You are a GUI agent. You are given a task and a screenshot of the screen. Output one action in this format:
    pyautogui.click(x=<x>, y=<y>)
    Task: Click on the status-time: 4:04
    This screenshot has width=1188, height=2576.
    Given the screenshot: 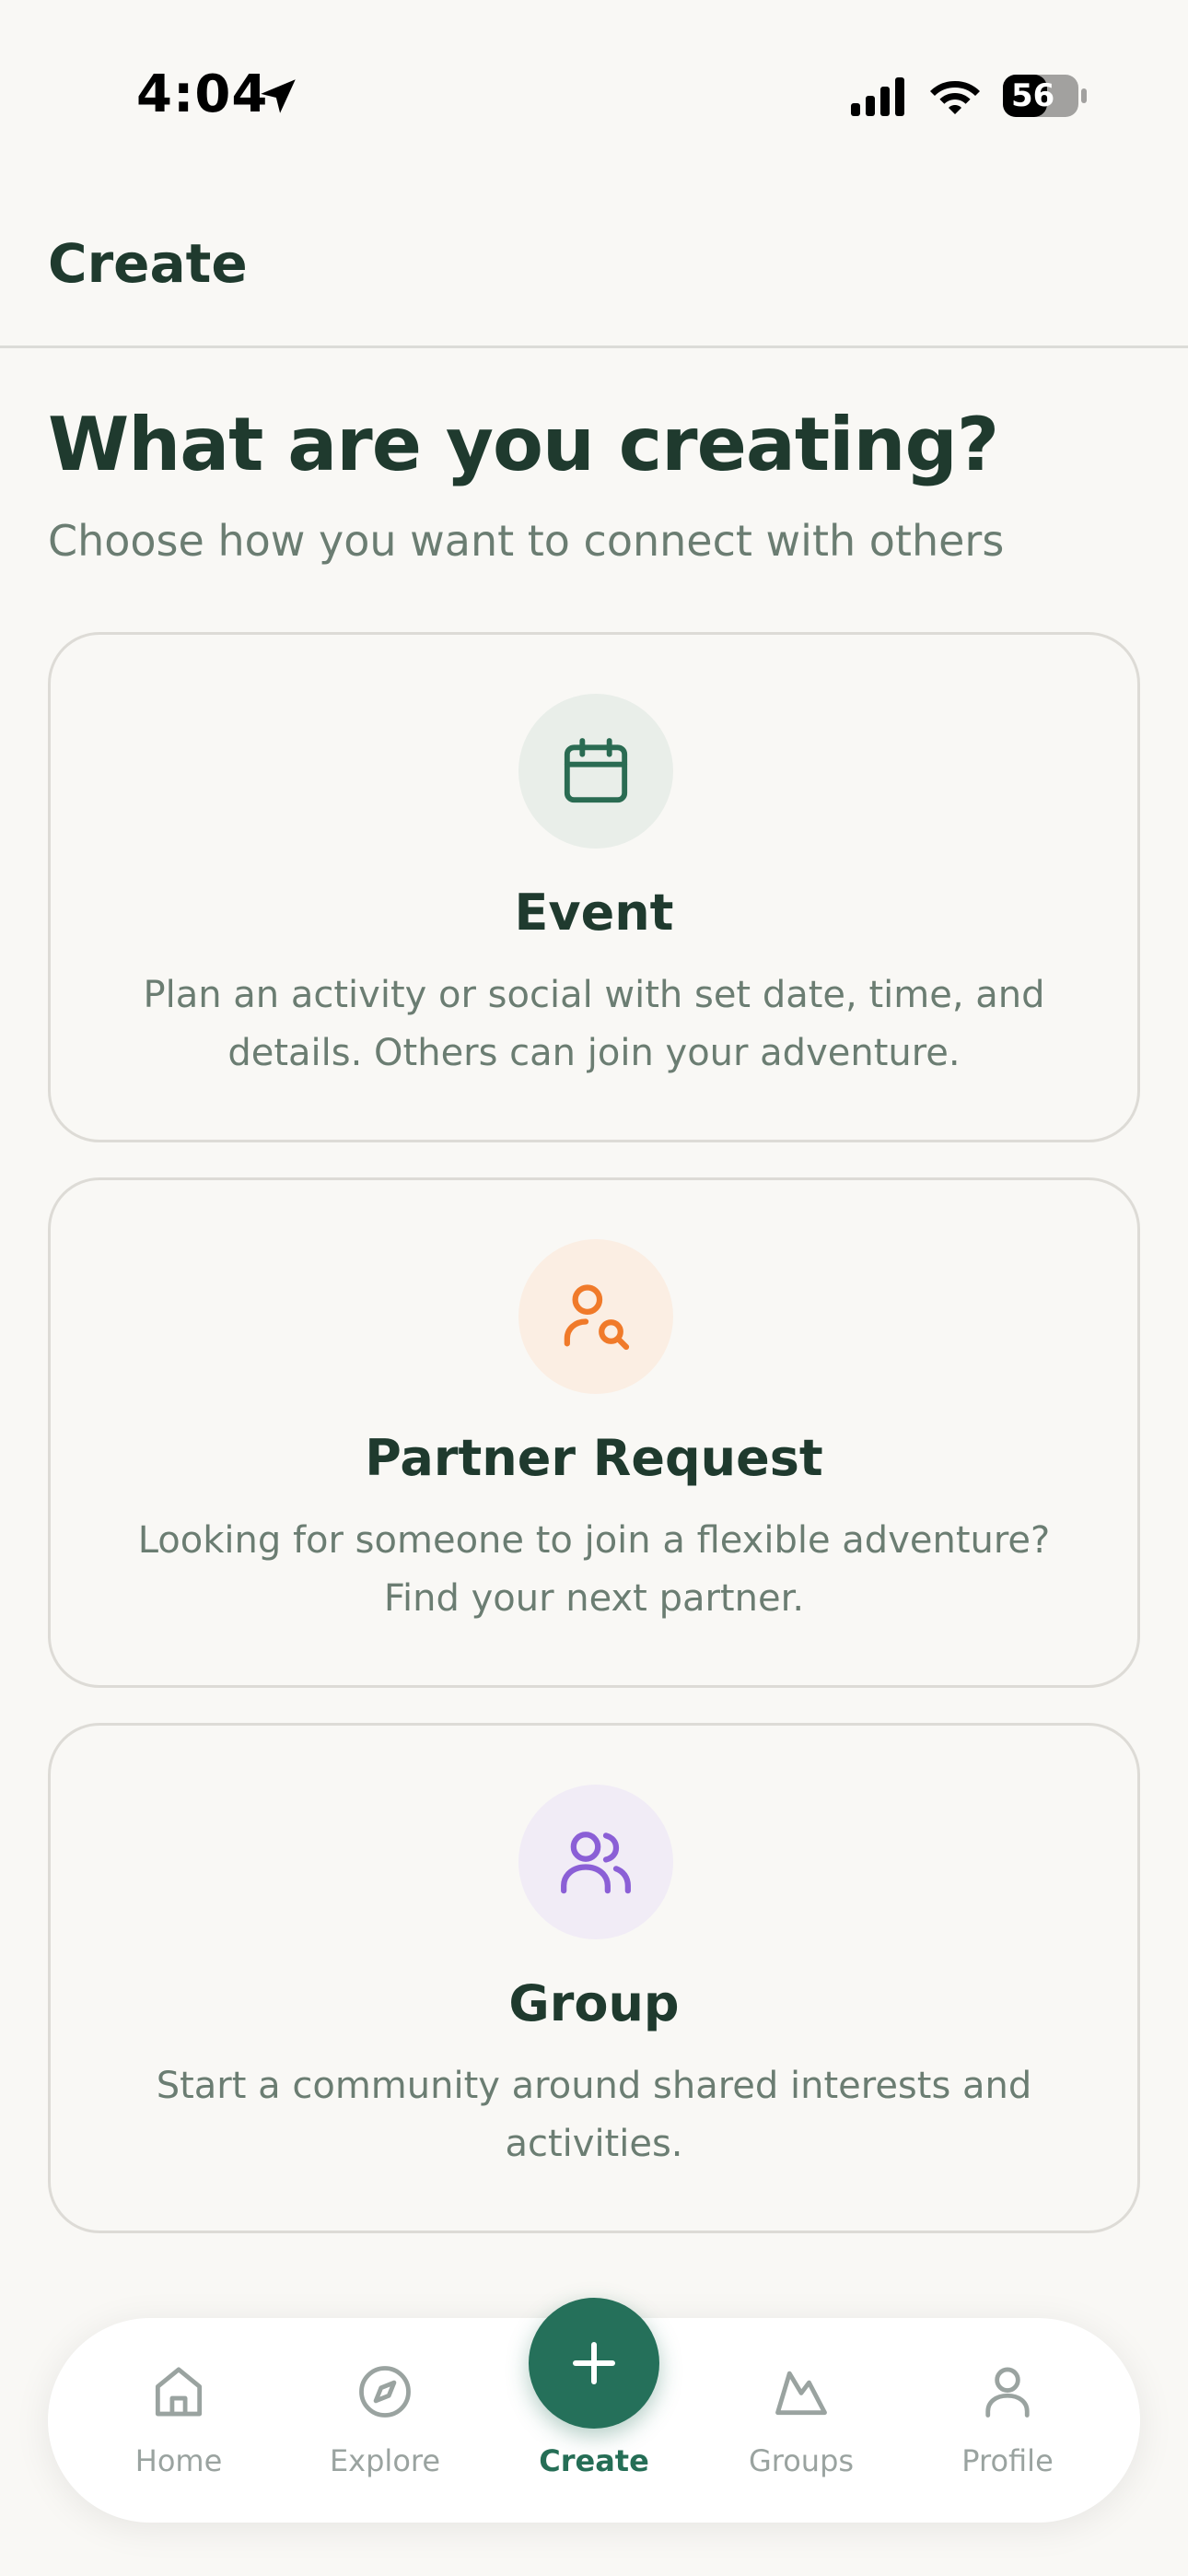 What is the action you would take?
    pyautogui.click(x=202, y=94)
    